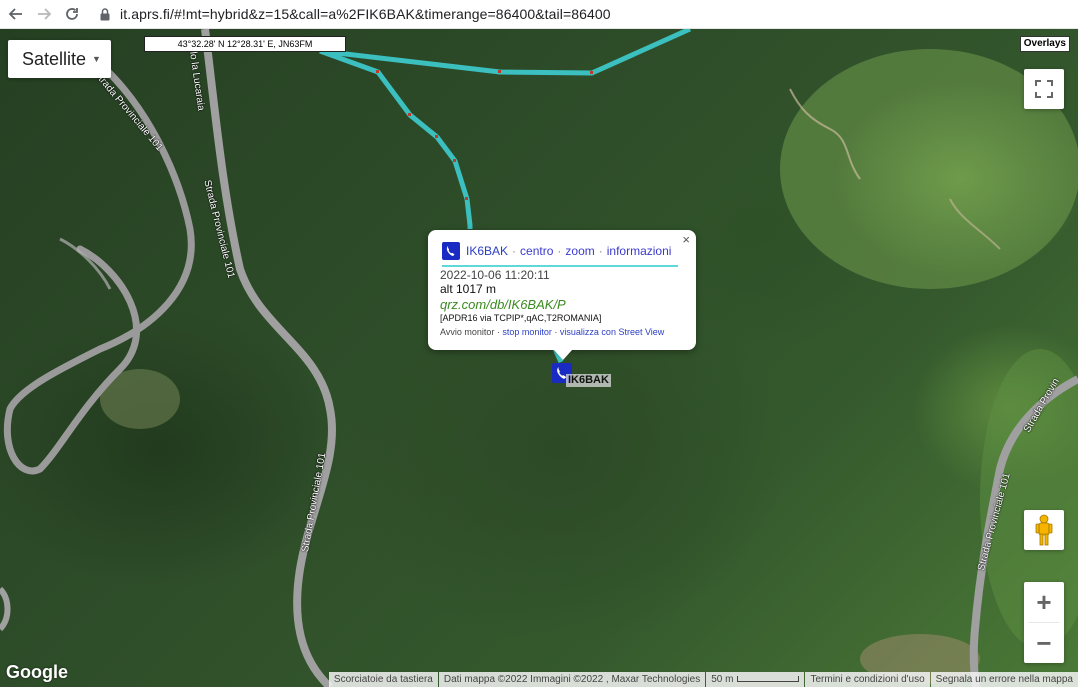  What do you see at coordinates (560, 266) in the screenshot?
I see `popup-divider` at bounding box center [560, 266].